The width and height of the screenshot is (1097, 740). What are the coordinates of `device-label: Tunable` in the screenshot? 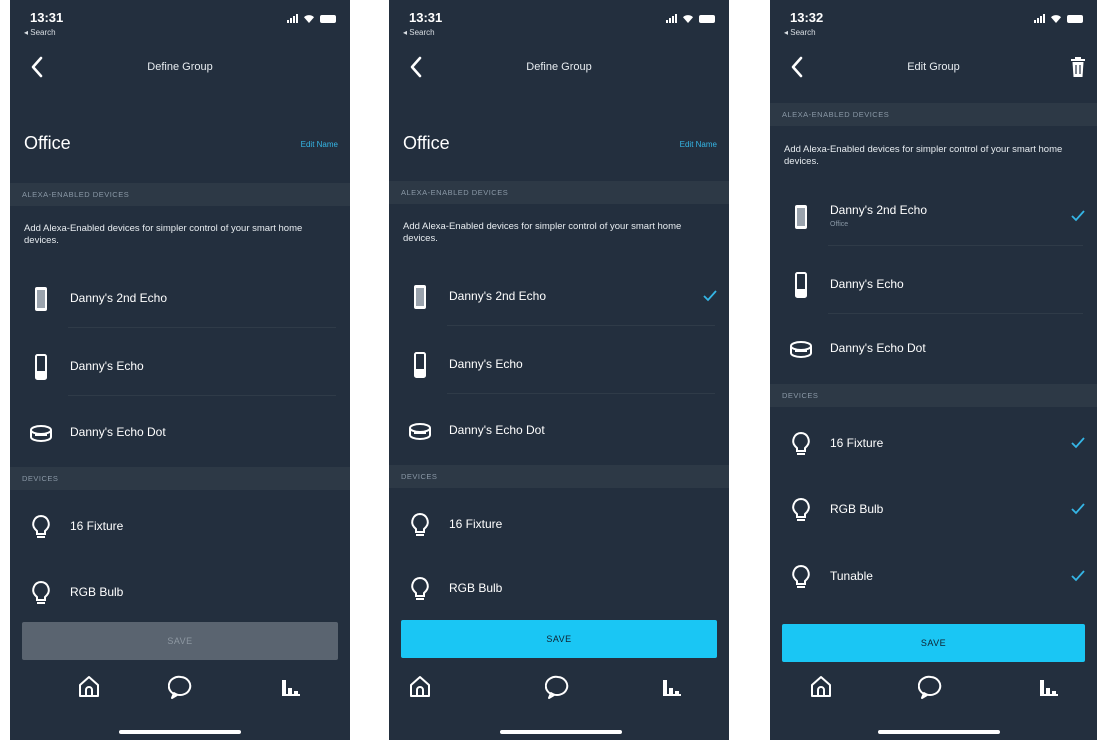 It's located at (851, 576).